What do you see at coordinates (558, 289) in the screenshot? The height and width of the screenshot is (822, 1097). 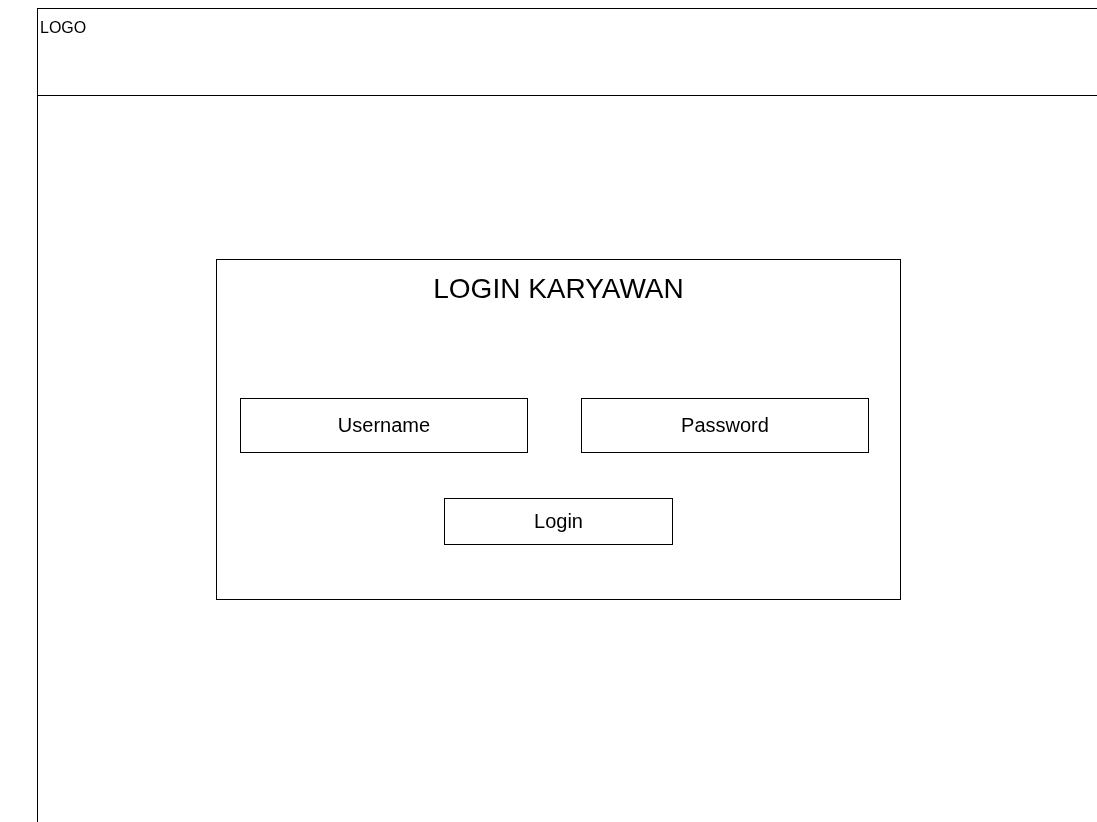 I see `login-title: LOGIN KARYAWAN` at bounding box center [558, 289].